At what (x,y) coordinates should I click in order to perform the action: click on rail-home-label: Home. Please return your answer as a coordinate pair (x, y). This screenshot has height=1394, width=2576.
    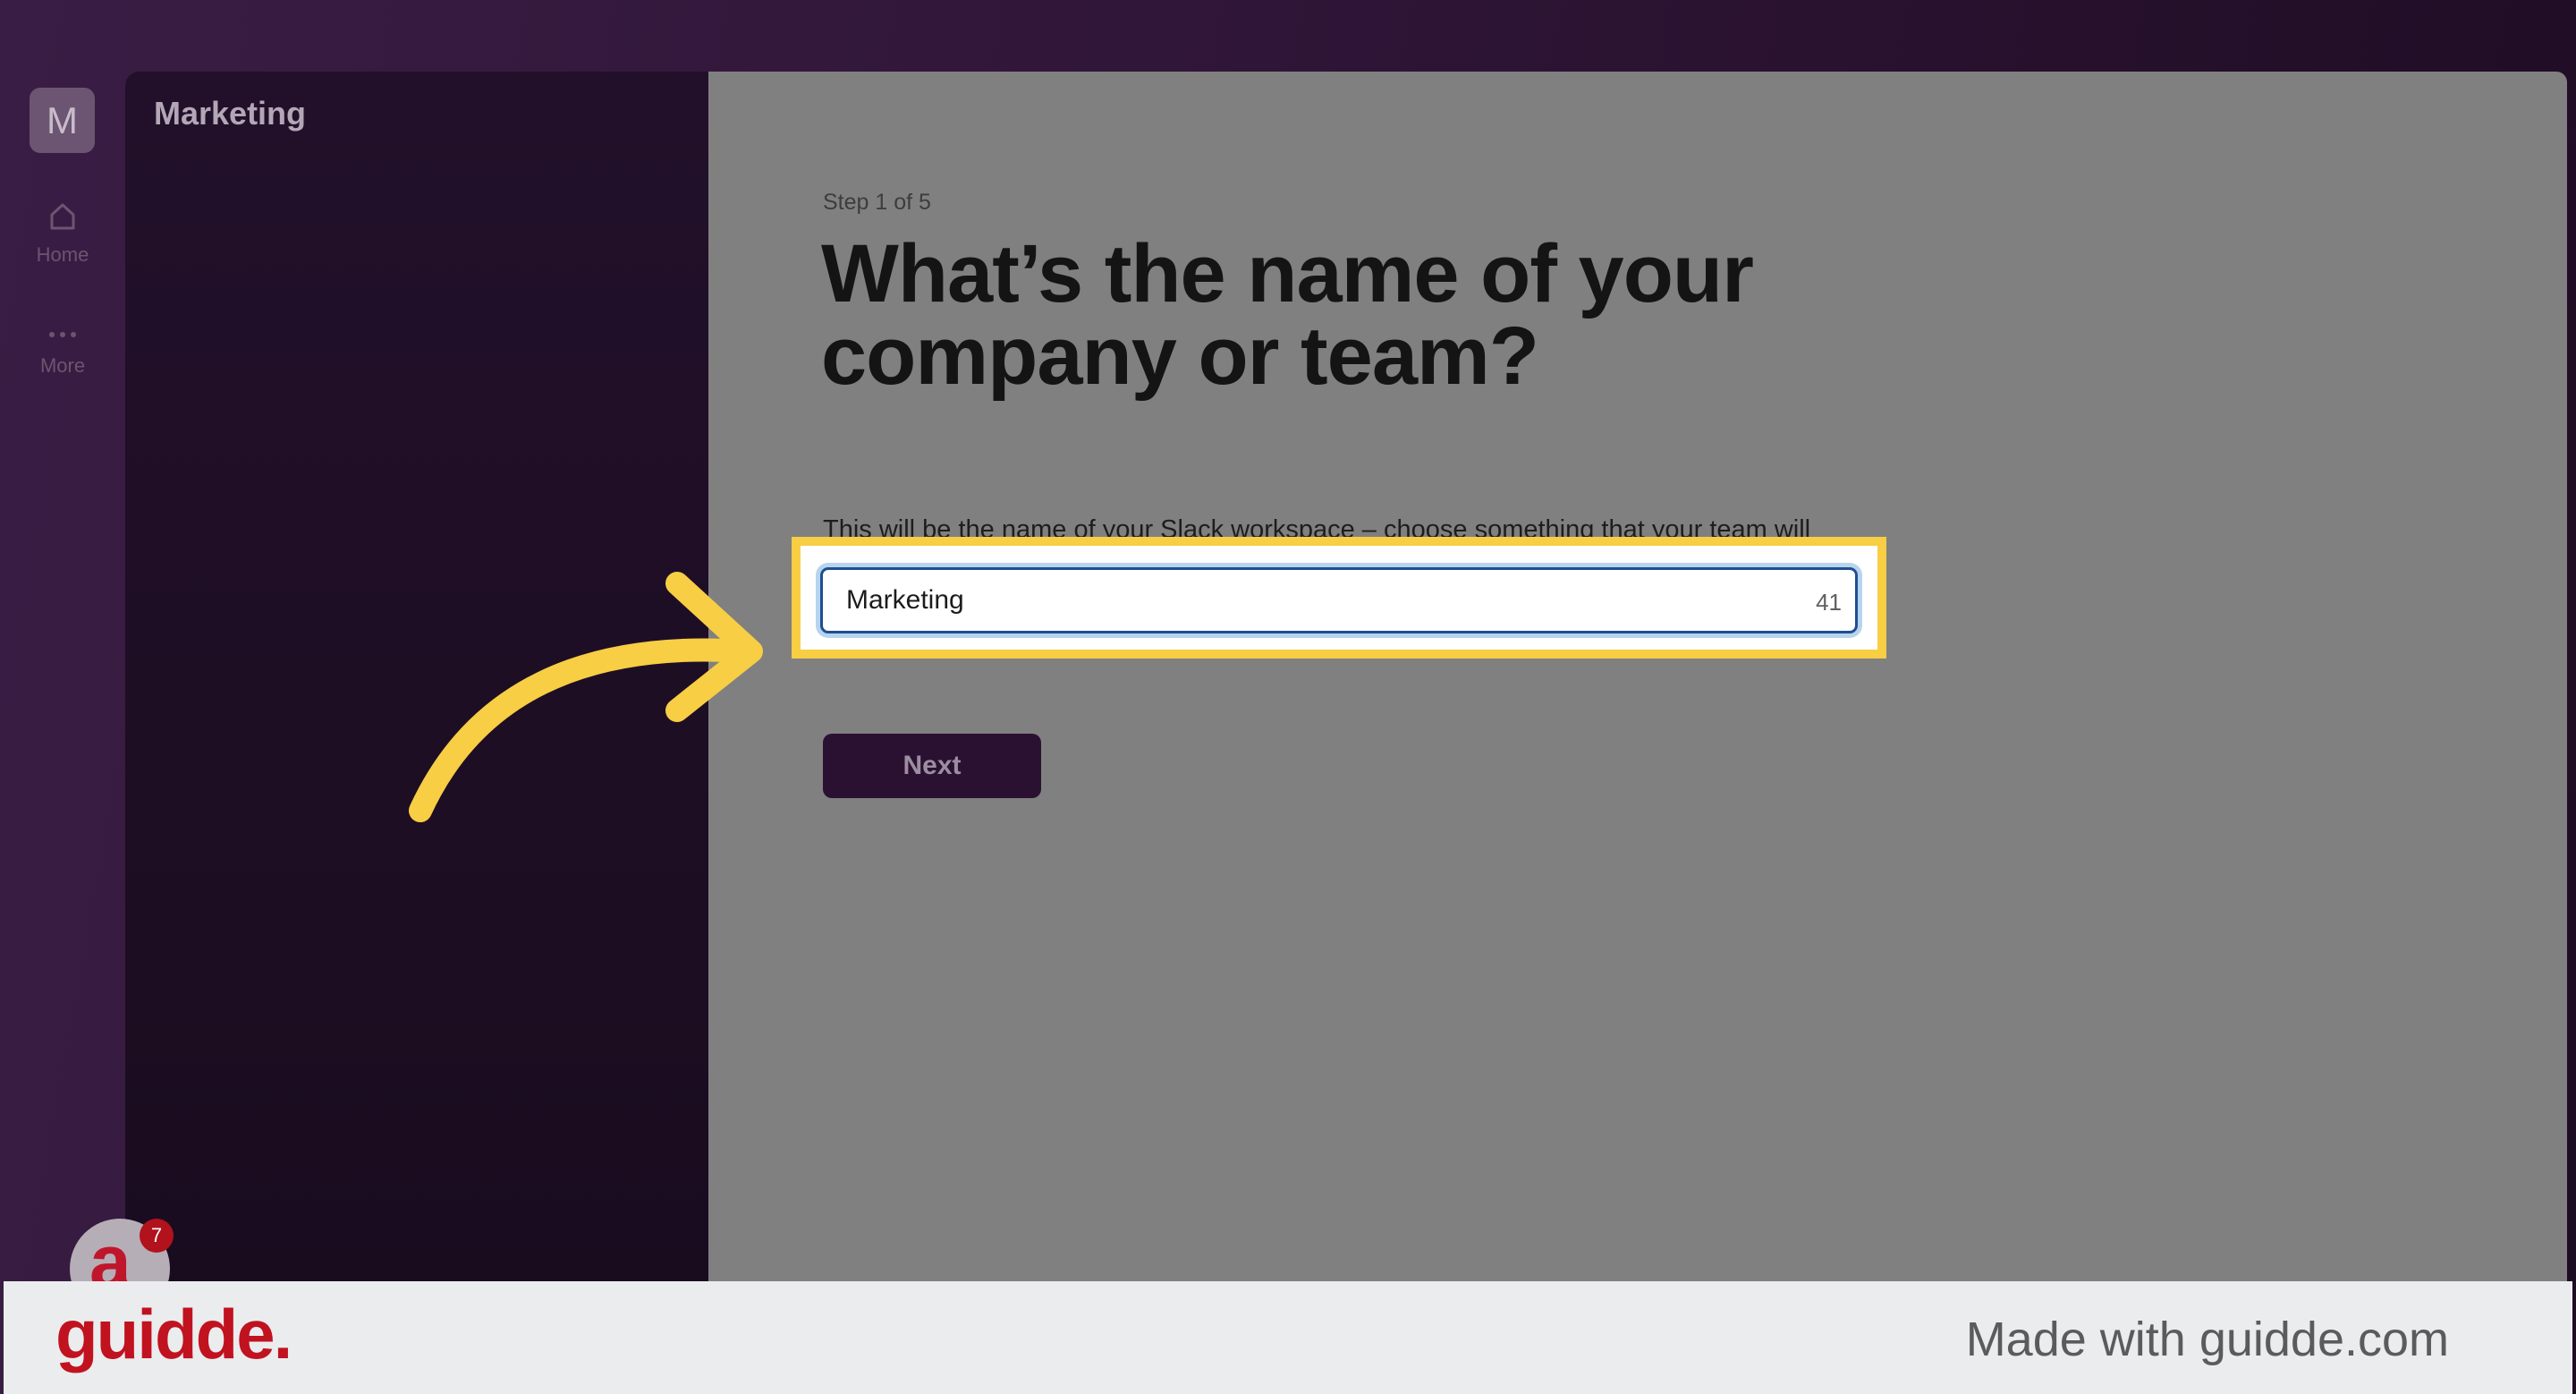
    Looking at the image, I should click on (62, 254).